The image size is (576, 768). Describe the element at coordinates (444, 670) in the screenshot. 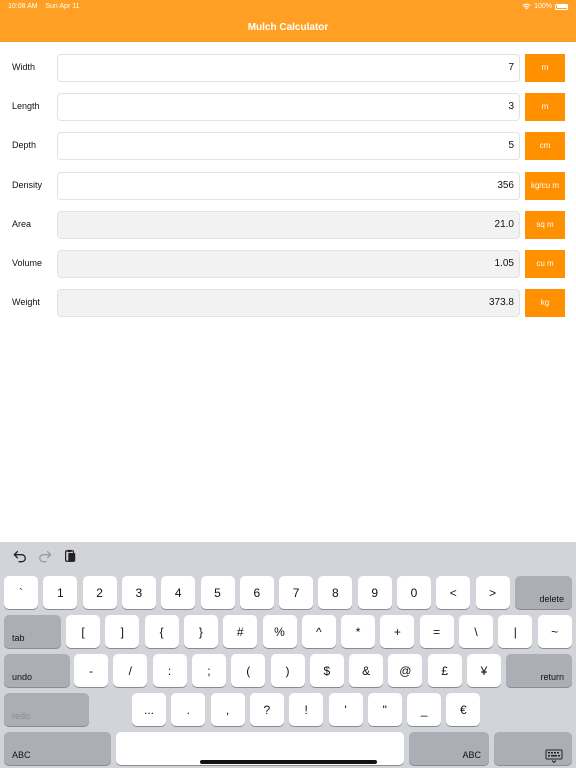

I see `key-row3-9: £` at that location.